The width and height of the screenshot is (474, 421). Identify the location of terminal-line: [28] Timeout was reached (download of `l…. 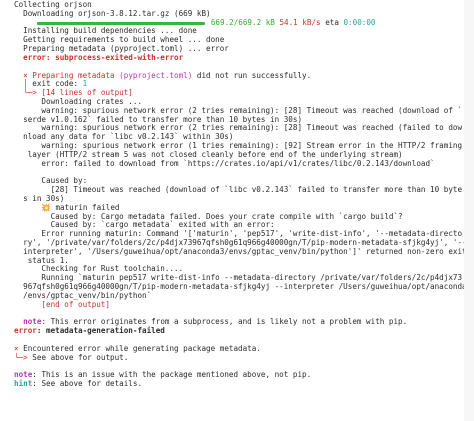
(242, 190).